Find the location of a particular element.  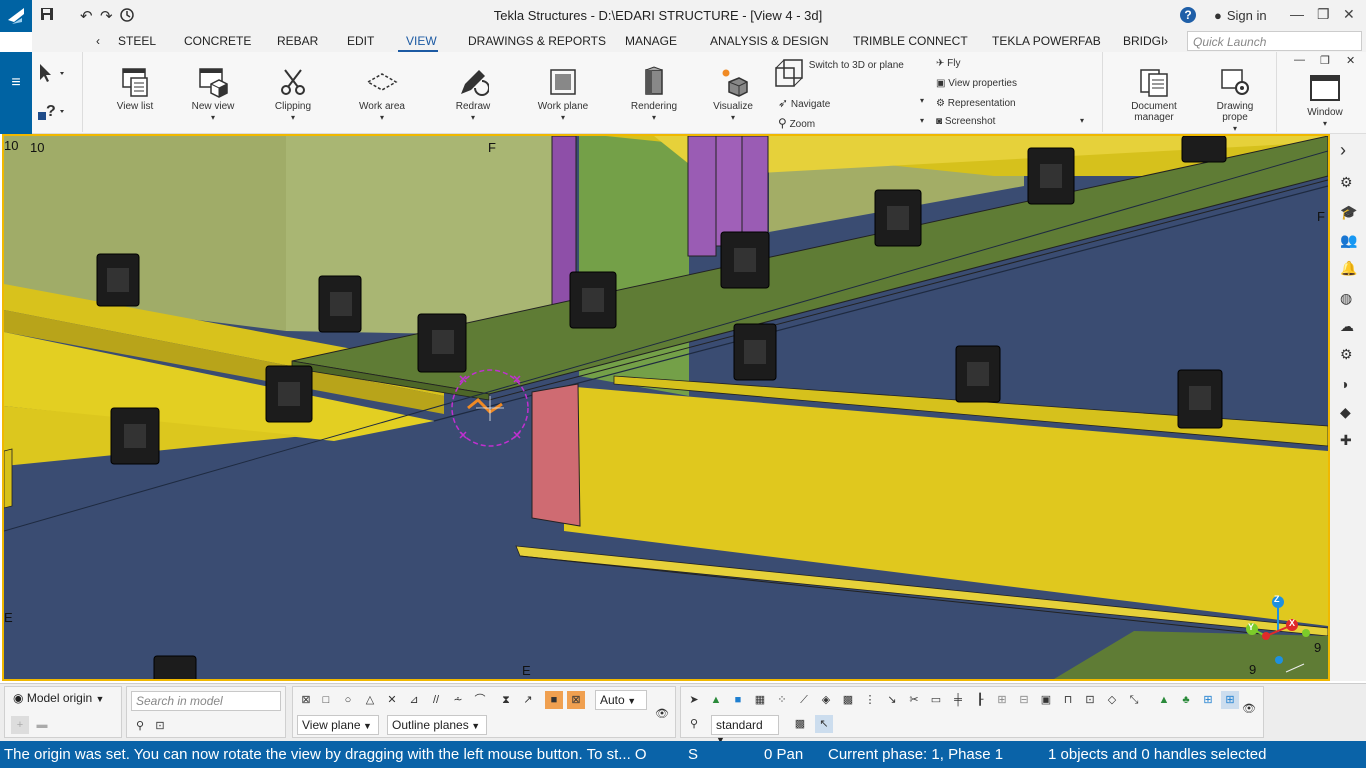

zoom-button: ⚲ Zoom is located at coordinates (796, 123).